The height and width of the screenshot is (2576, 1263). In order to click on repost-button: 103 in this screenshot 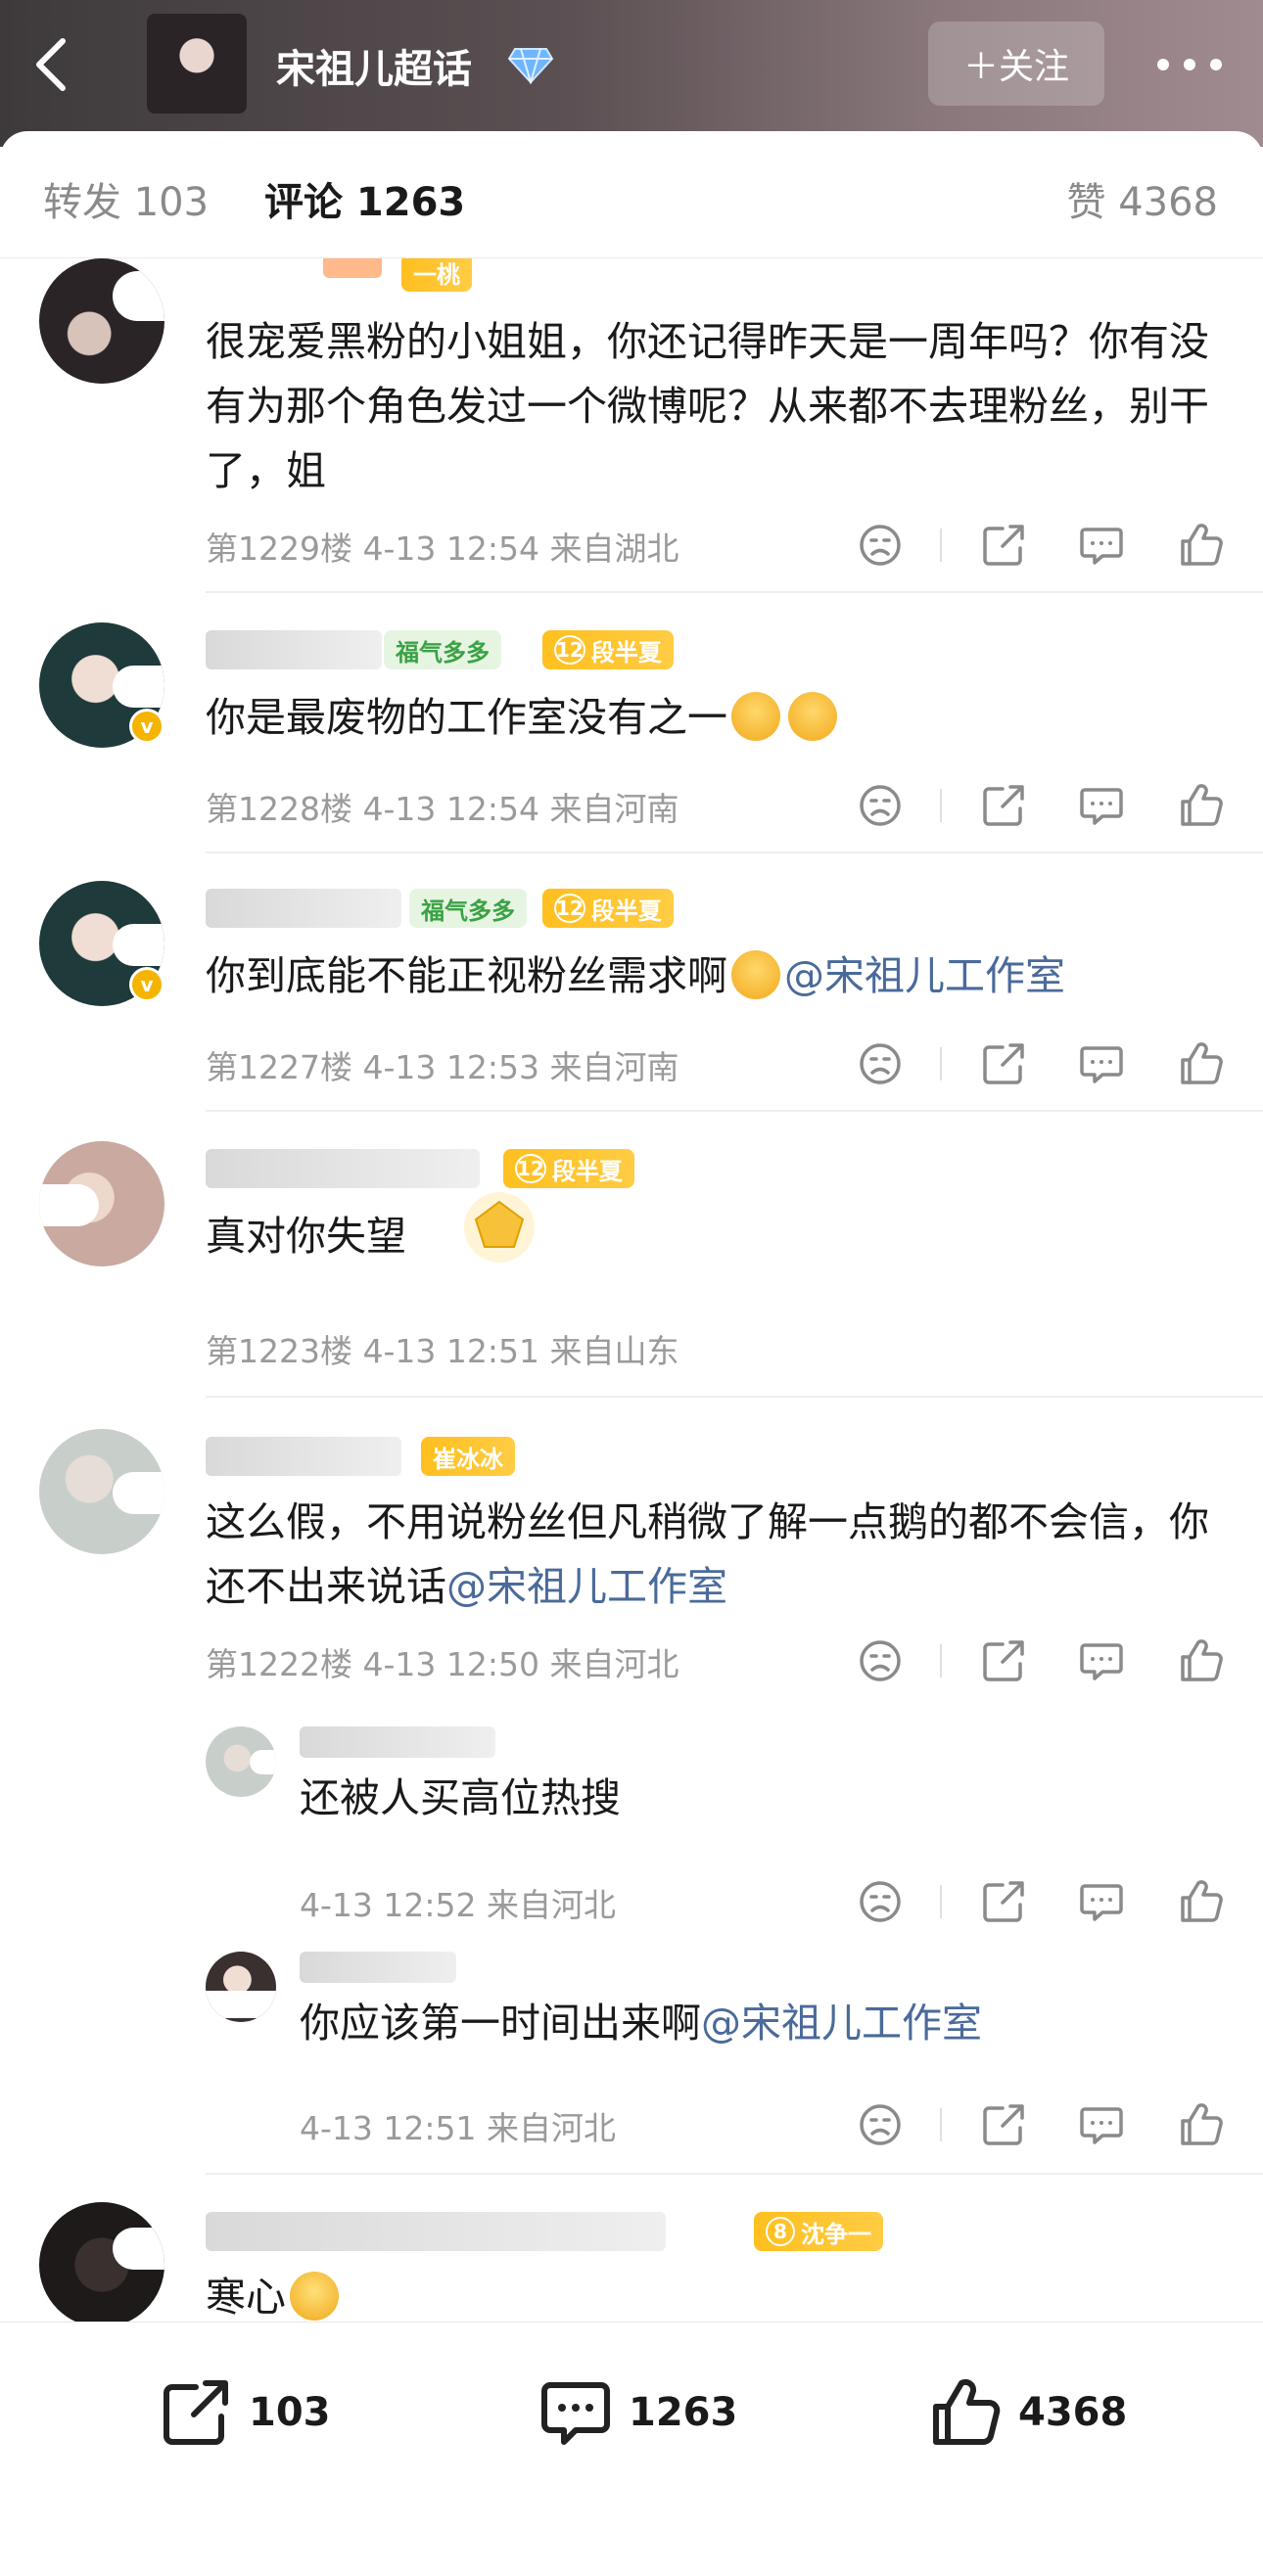, I will do `click(244, 2413)`.